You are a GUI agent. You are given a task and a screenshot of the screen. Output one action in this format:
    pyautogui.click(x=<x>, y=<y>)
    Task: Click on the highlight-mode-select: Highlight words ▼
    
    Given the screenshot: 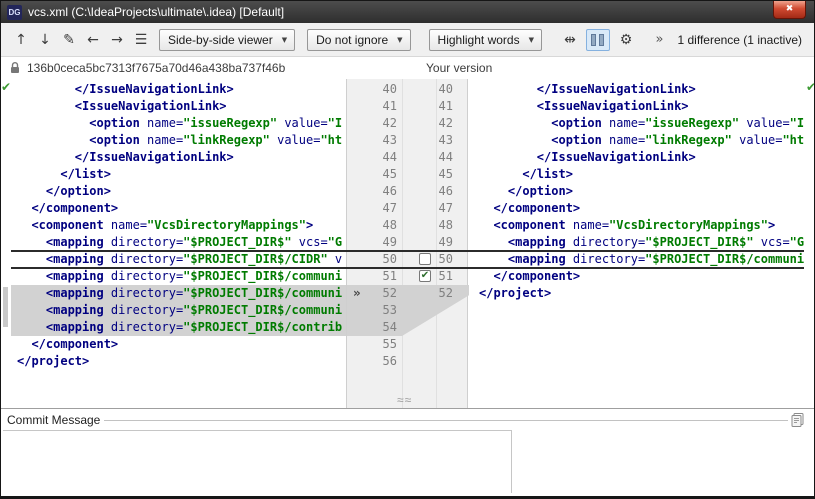 What is the action you would take?
    pyautogui.click(x=485, y=39)
    